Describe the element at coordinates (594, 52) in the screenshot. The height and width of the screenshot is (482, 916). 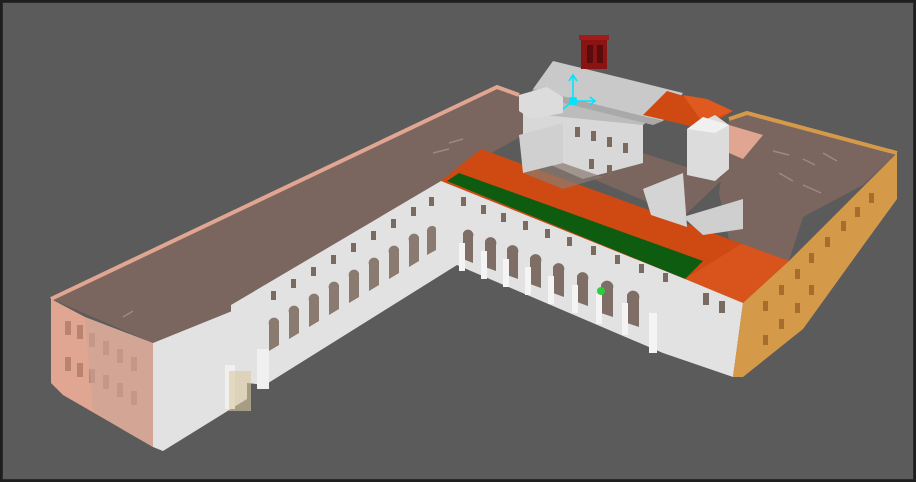
I see `bell-tower` at that location.